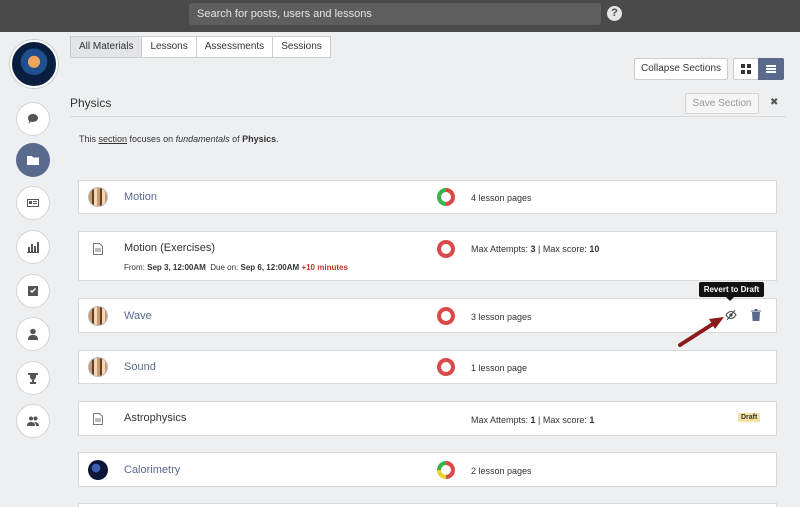 The width and height of the screenshot is (800, 507). What do you see at coordinates (427, 367) in the screenshot?
I see `list-item: Sound 1 lesson page` at bounding box center [427, 367].